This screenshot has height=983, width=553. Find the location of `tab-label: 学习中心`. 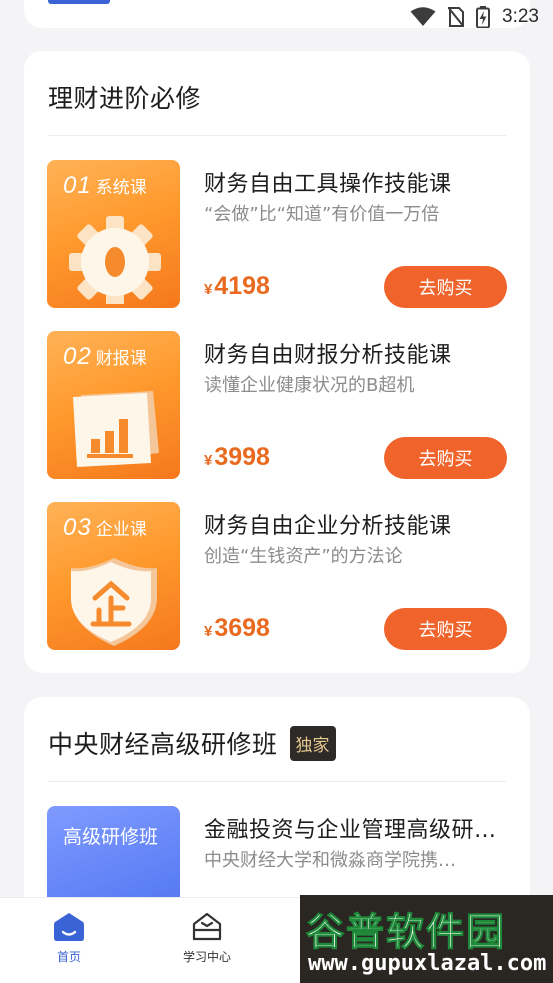

tab-label: 学习中心 is located at coordinates (206, 957).